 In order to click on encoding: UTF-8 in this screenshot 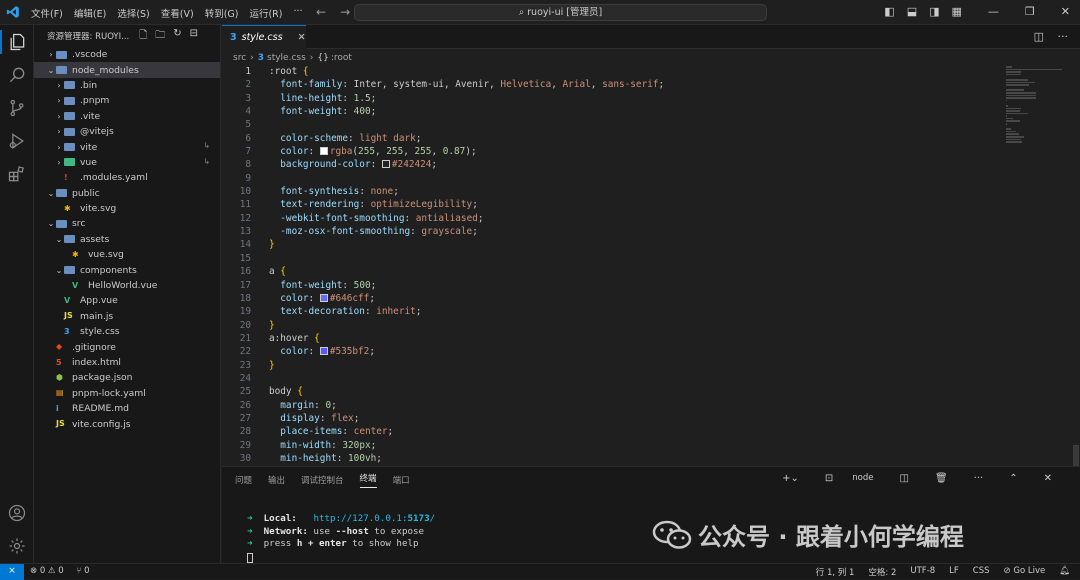, I will do `click(922, 572)`.